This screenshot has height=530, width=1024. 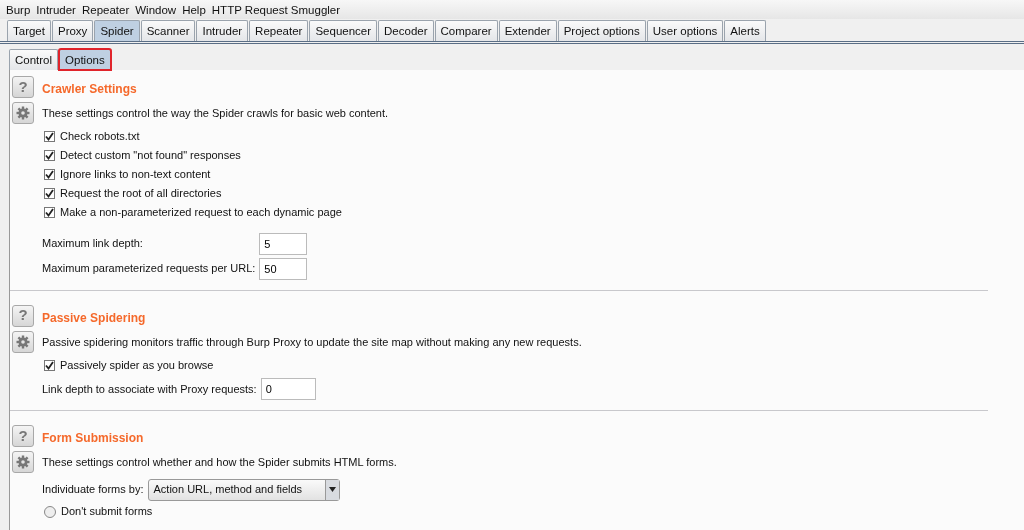 What do you see at coordinates (93, 438) in the screenshot?
I see `section-title: Form Submission` at bounding box center [93, 438].